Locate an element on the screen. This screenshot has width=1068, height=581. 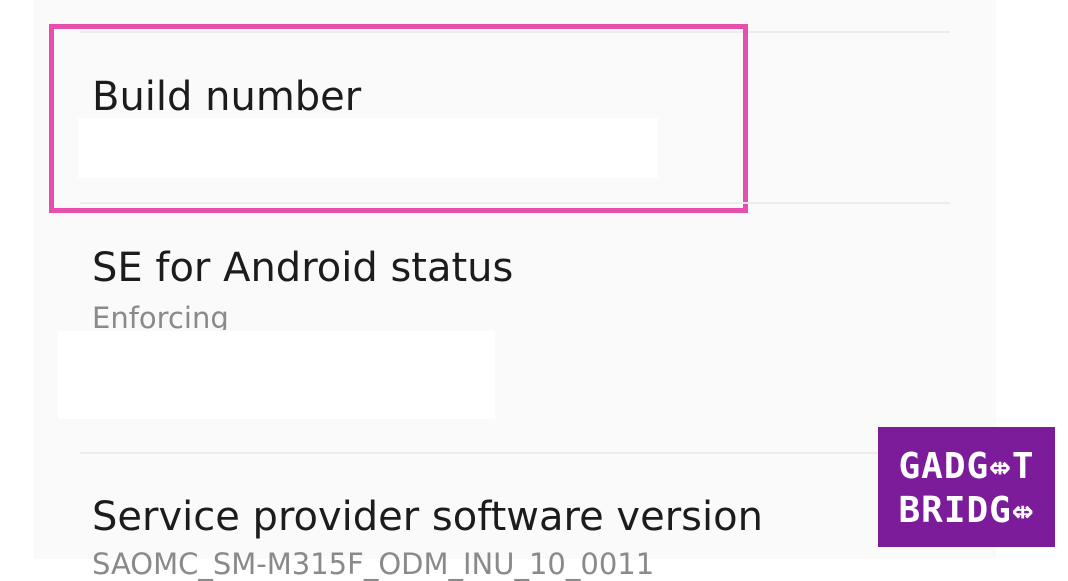
service-provider-version-title: Service provider software version is located at coordinates (427, 517).